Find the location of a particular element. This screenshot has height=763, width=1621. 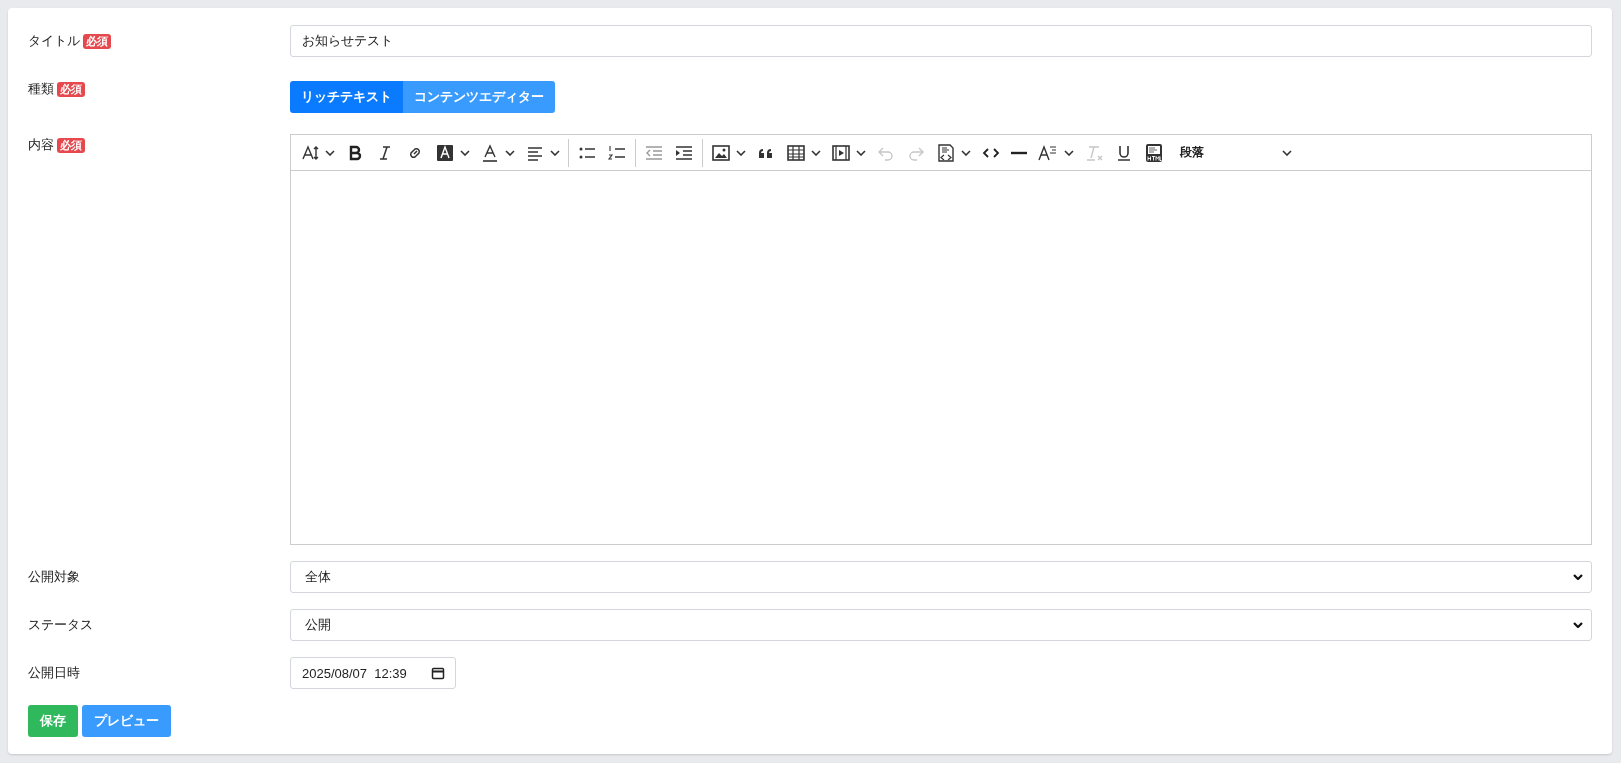

text-color-icon is located at coordinates (490, 152).